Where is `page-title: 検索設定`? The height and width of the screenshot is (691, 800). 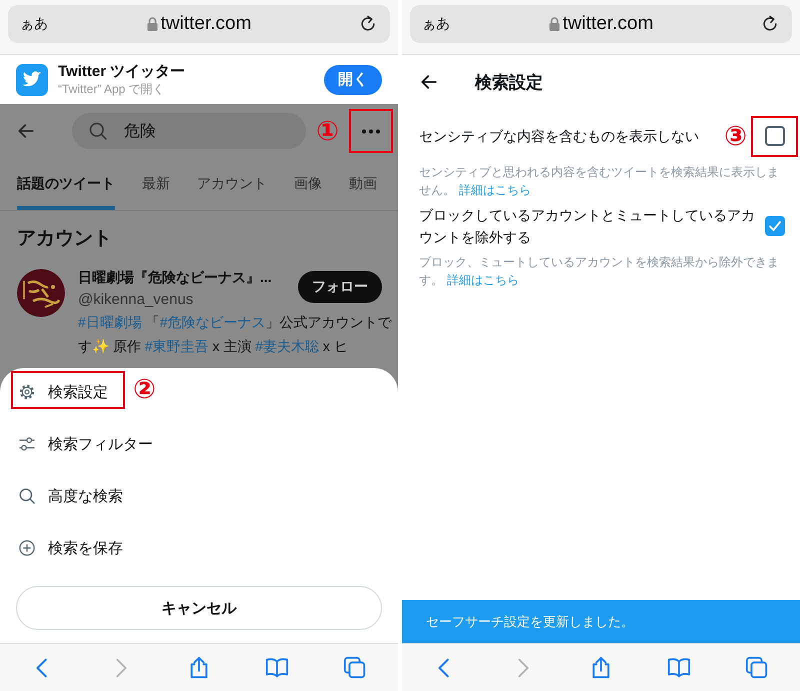
page-title: 検索設定 is located at coordinates (509, 83).